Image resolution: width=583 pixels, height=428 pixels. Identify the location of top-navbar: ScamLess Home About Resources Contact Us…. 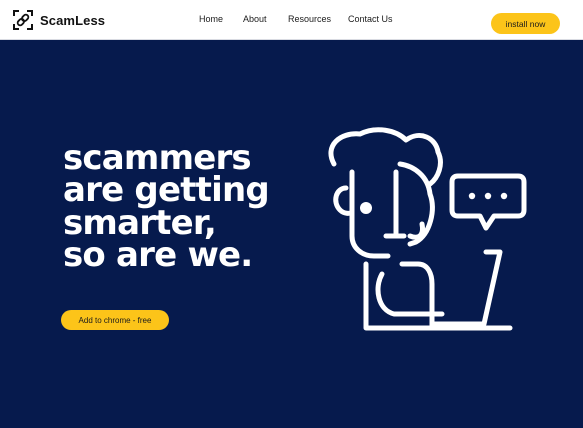
(291, 20).